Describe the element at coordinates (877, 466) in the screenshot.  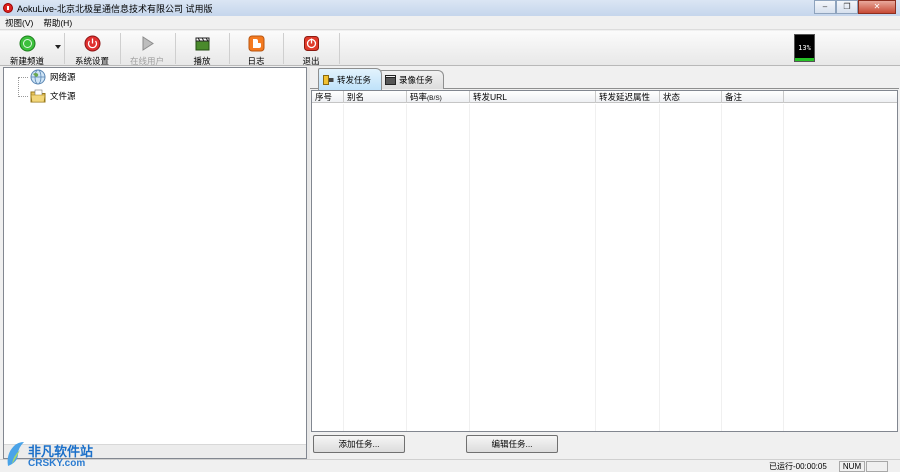
I see `status-panel` at that location.